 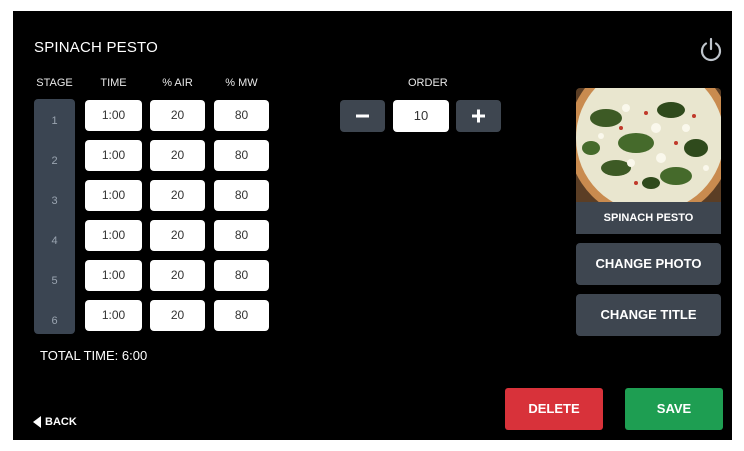 I want to click on stage-number: 4, so click(x=54, y=241).